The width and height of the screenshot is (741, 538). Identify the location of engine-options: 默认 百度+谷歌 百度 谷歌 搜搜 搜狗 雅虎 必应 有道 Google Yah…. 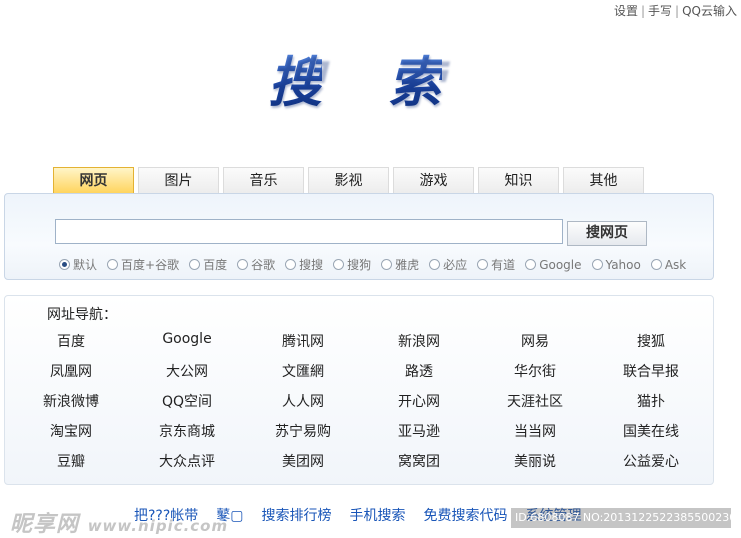
(377, 264).